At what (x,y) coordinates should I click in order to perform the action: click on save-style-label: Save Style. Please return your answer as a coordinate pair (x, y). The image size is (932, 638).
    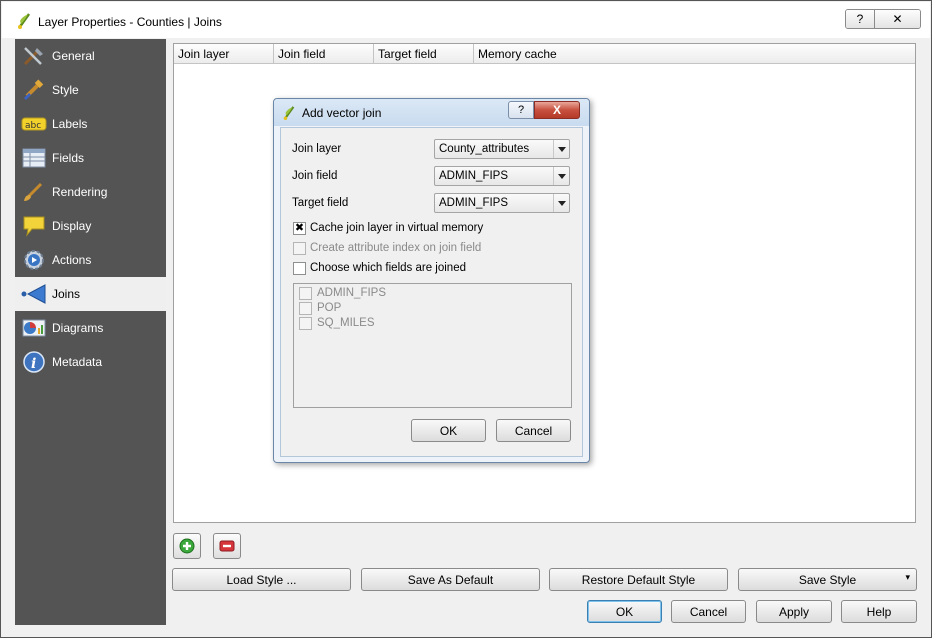
    Looking at the image, I should click on (827, 579).